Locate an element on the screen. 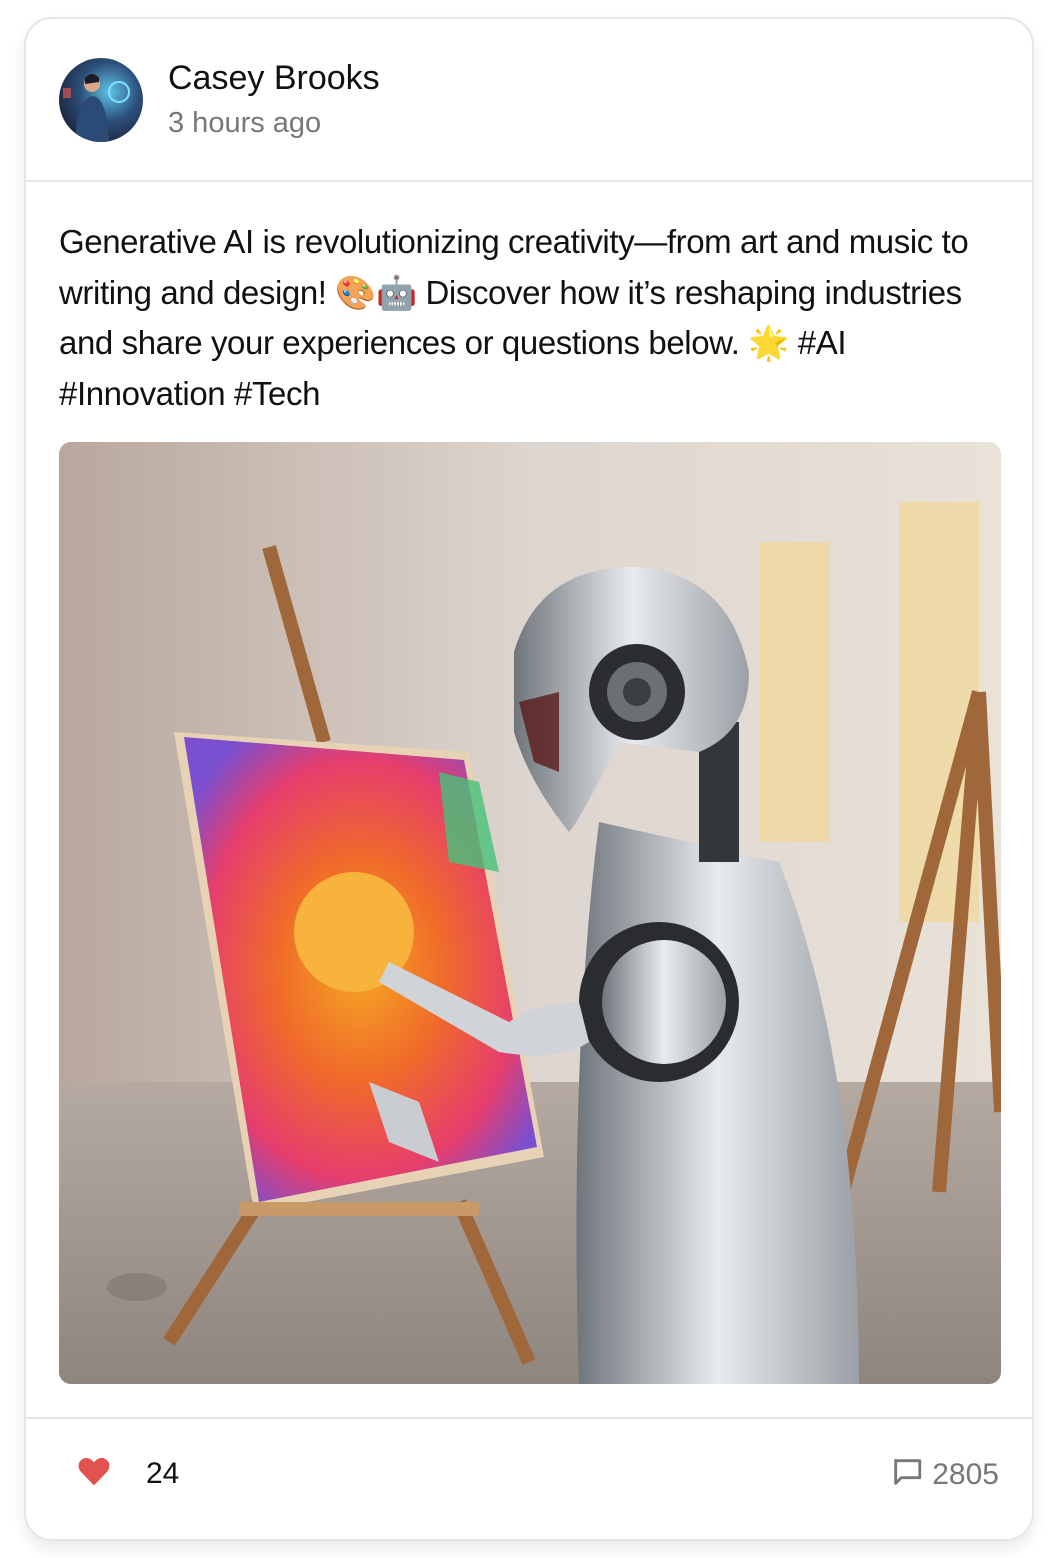 The width and height of the screenshot is (1056, 1558). post-header: Casey Brooks 3 hours ago is located at coordinates (529, 100).